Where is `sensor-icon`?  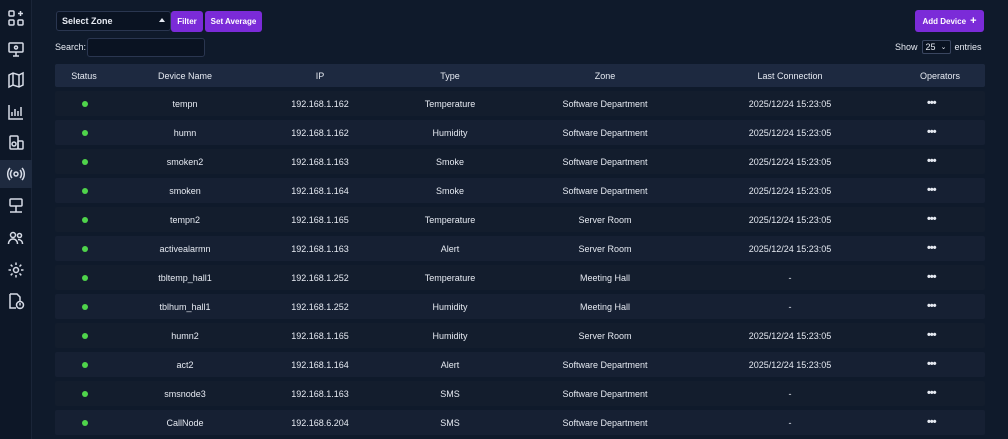 sensor-icon is located at coordinates (16, 174).